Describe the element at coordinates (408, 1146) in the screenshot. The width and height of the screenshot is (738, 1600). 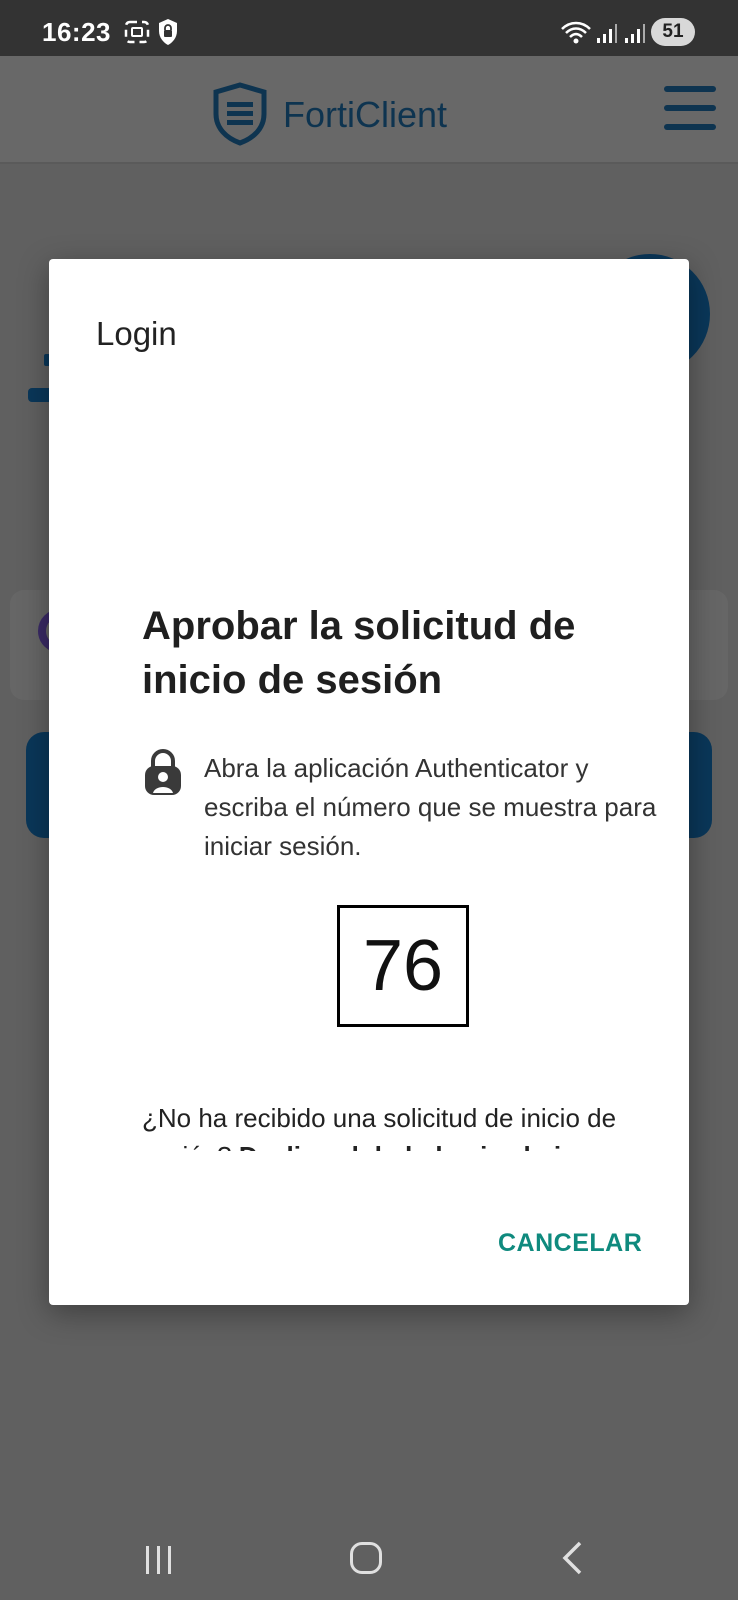
I see `help-instruction: Deslice el dedo hacia abajo` at that location.